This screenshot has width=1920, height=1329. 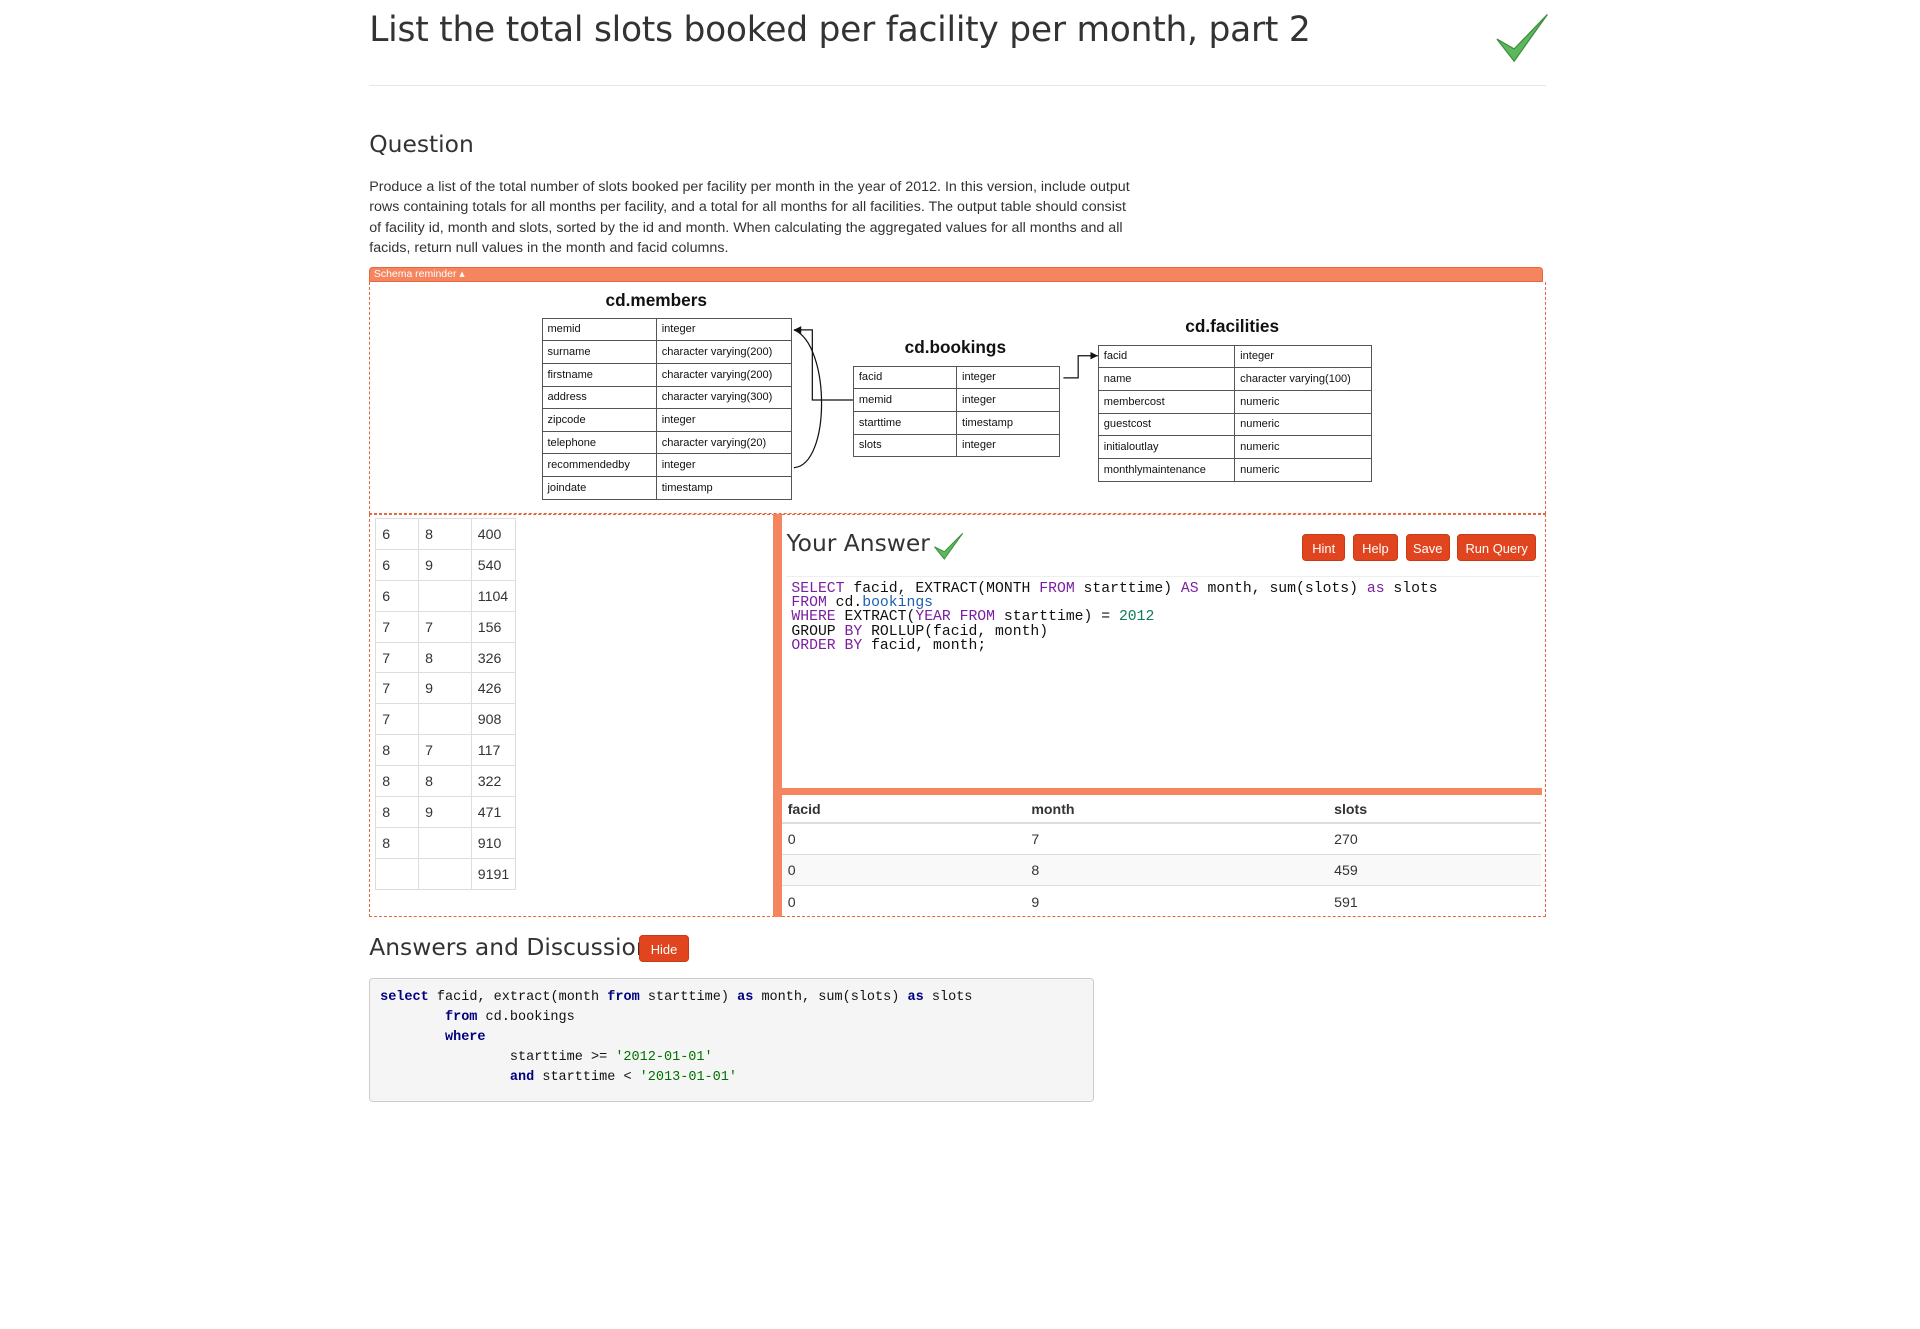 I want to click on table-cell: 1104, so click(x=493, y=595).